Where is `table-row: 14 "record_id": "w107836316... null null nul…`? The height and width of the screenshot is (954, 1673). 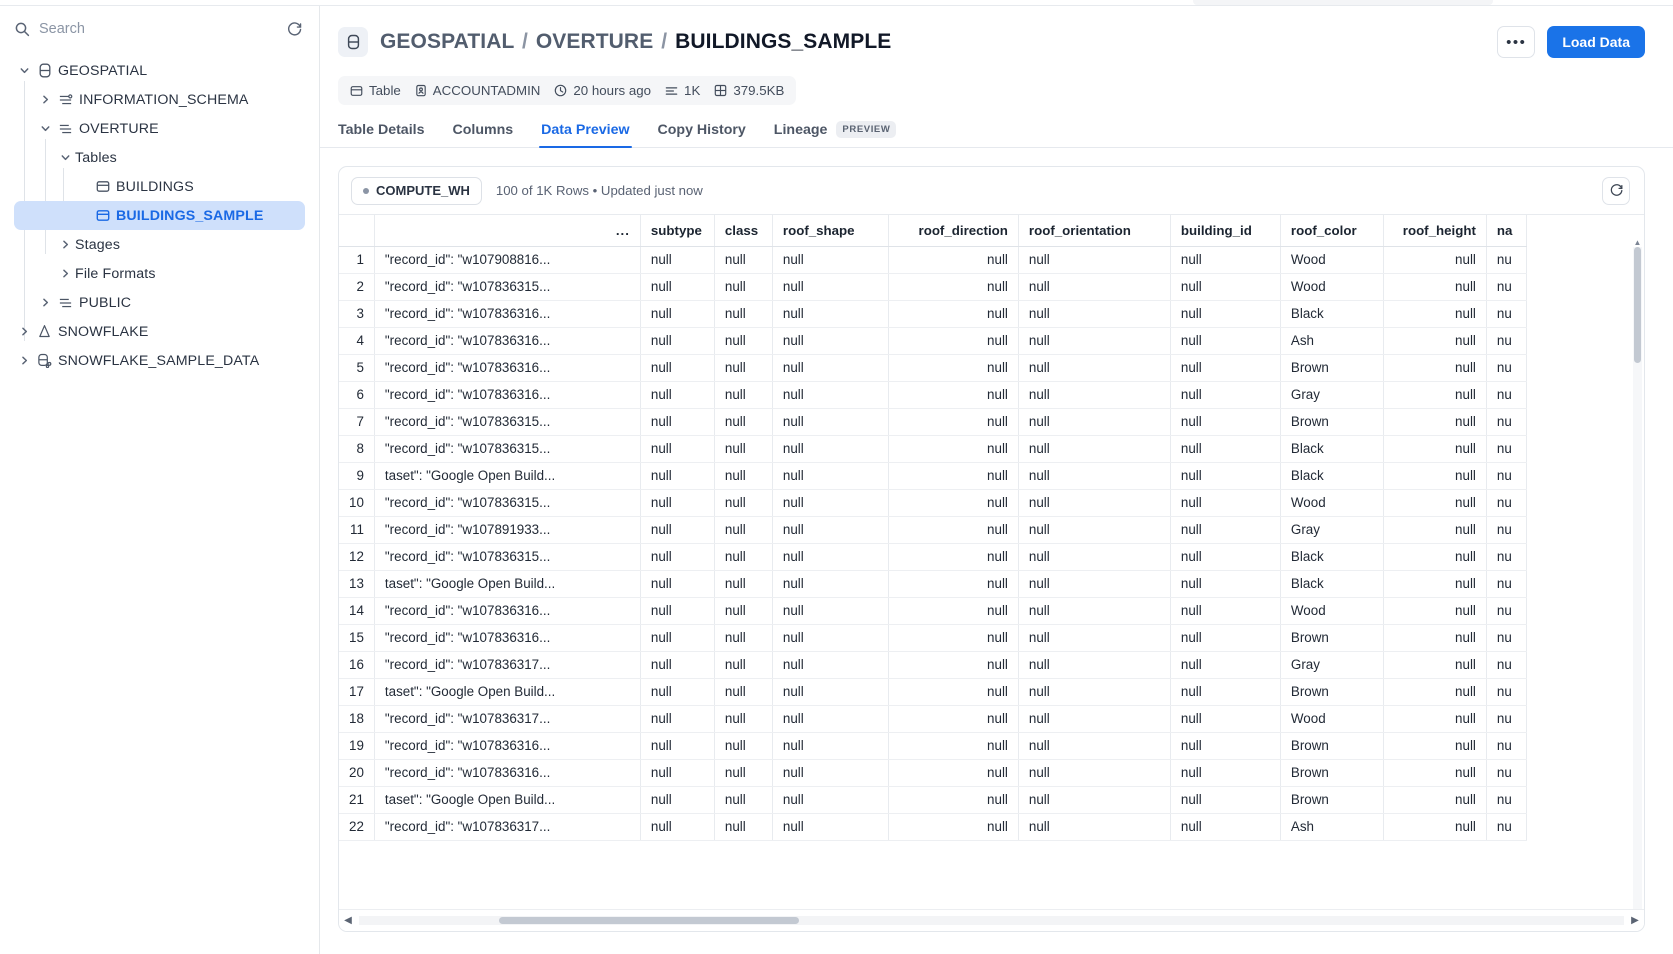
table-row: 14 "record_id": "w107836316... null null nul… is located at coordinates (933, 611).